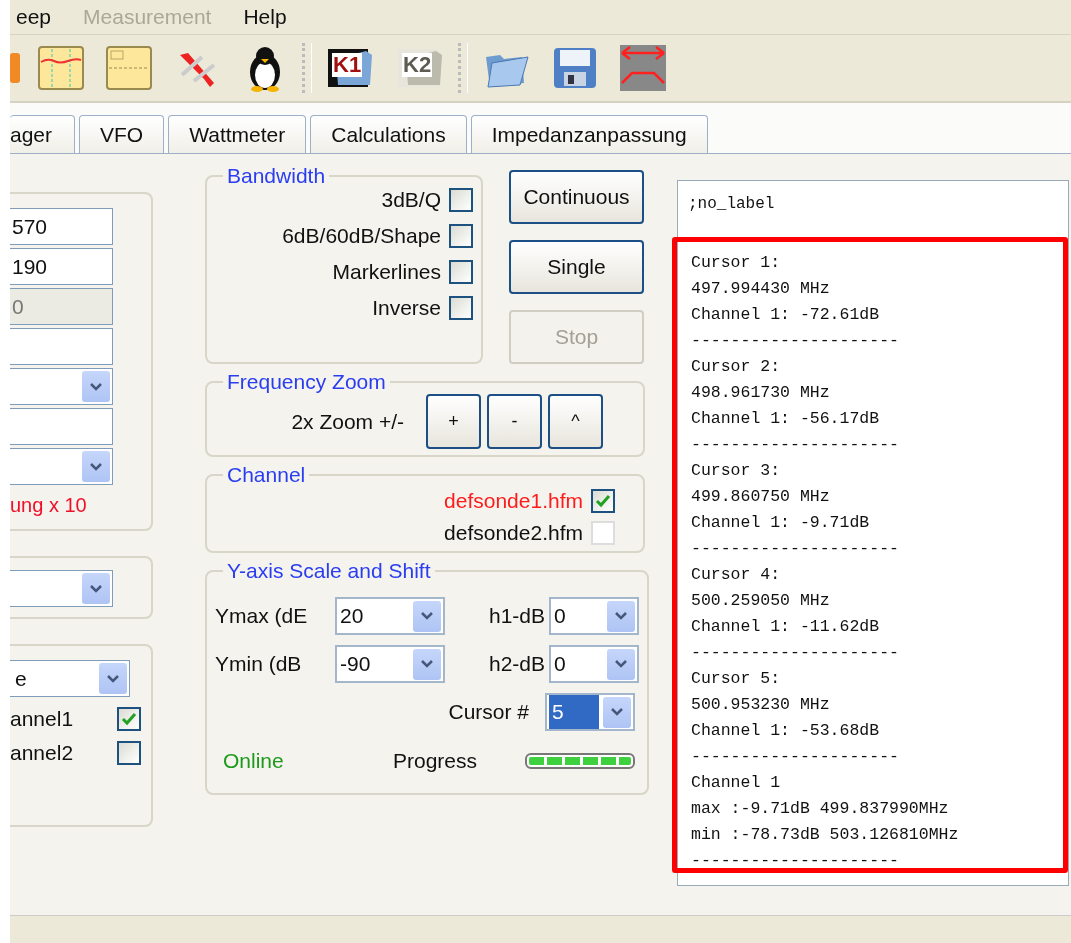 Image resolution: width=1071 pixels, height=943 pixels. I want to click on dropdown: -90, so click(390, 664).